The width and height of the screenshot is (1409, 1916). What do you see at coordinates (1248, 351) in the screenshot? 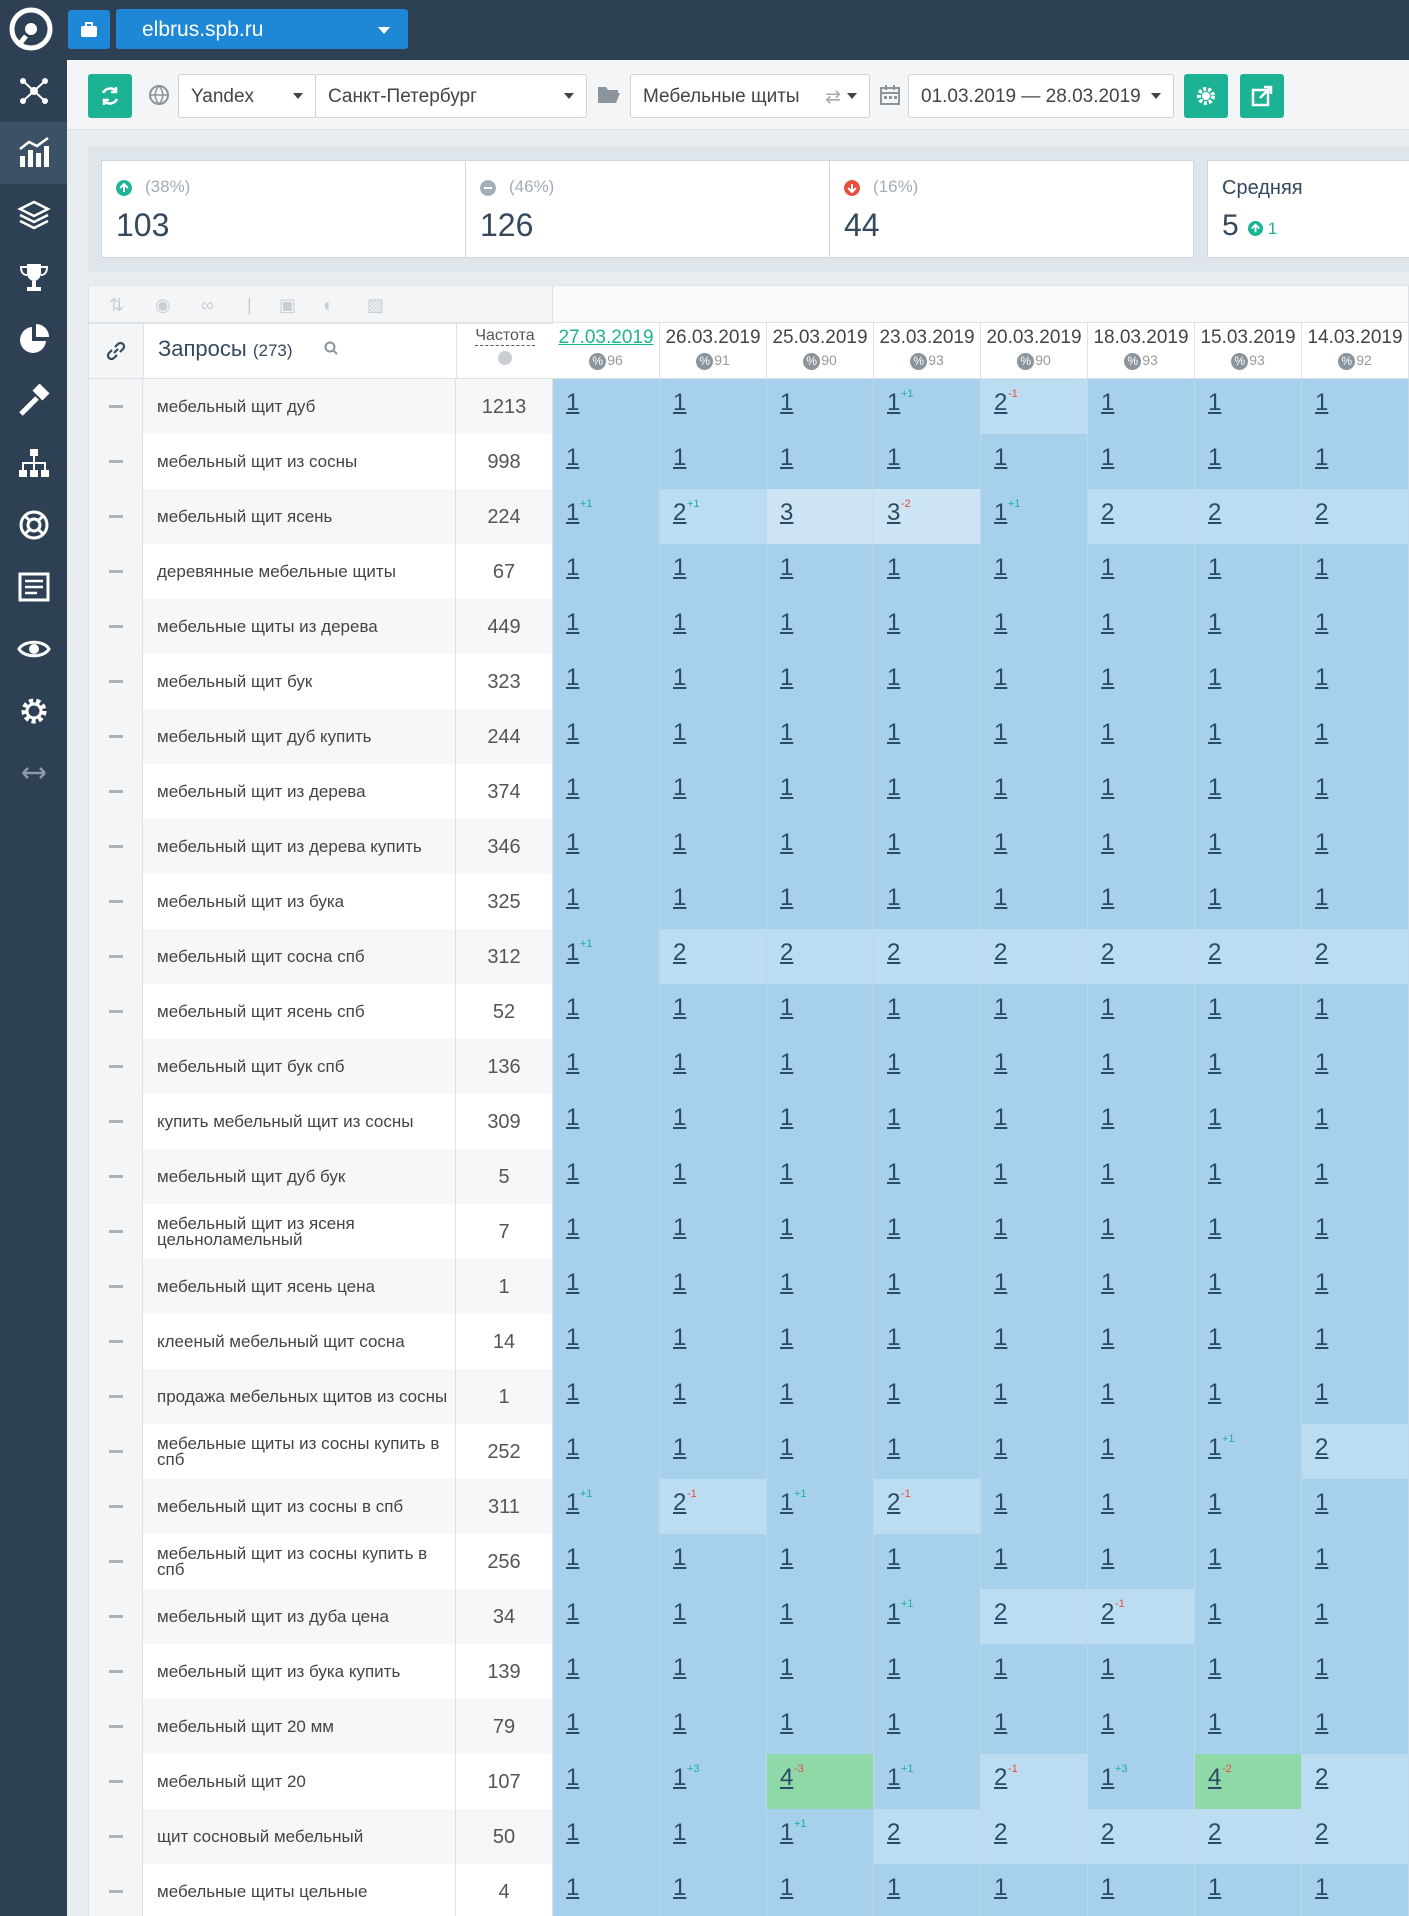
I see `date-column-header: 15.03.2019% 93` at bounding box center [1248, 351].